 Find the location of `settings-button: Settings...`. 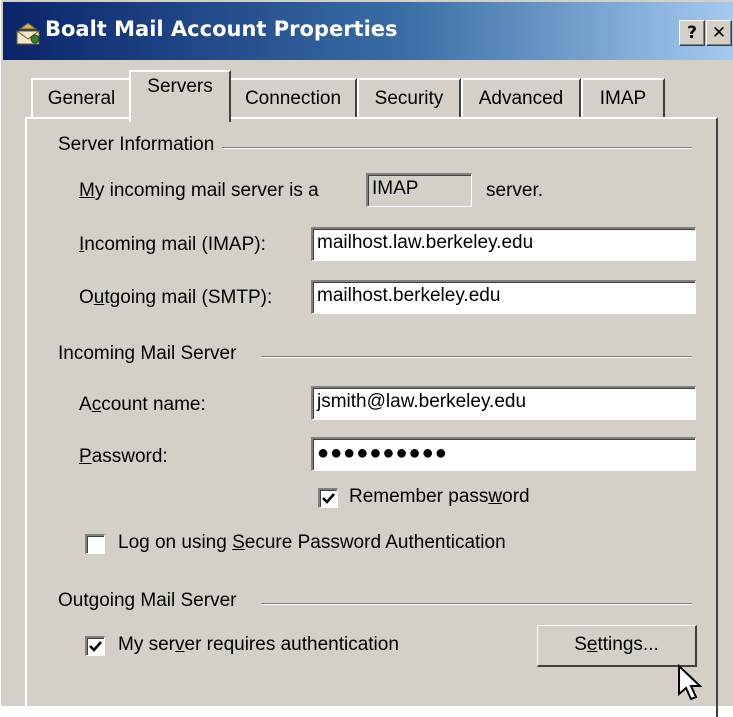

settings-button: Settings... is located at coordinates (617, 646).